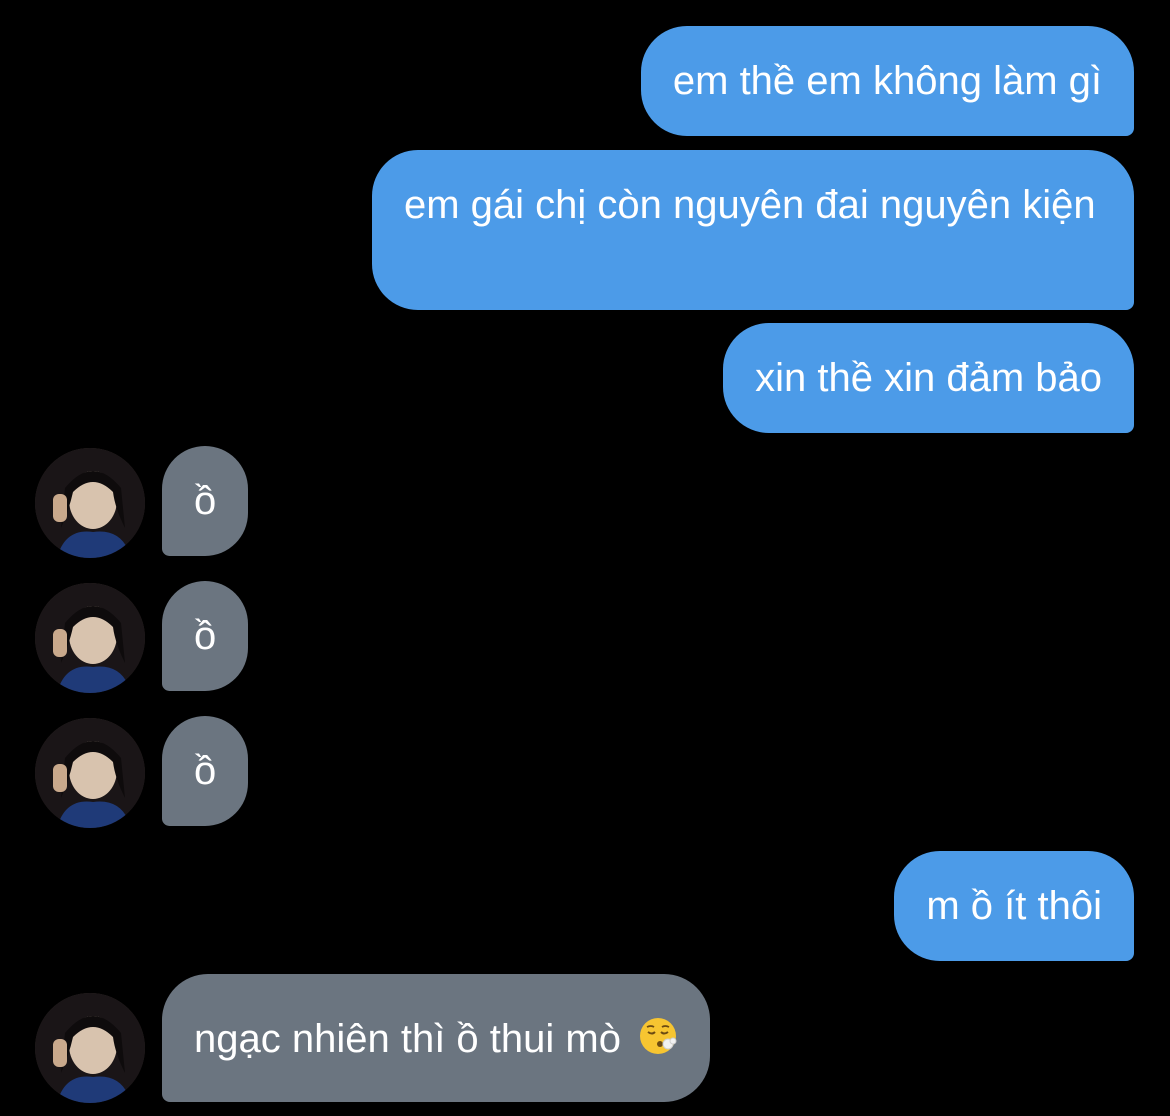 This screenshot has width=1170, height=1116. I want to click on message-text: m ồ ít thôi, so click(1014, 906).